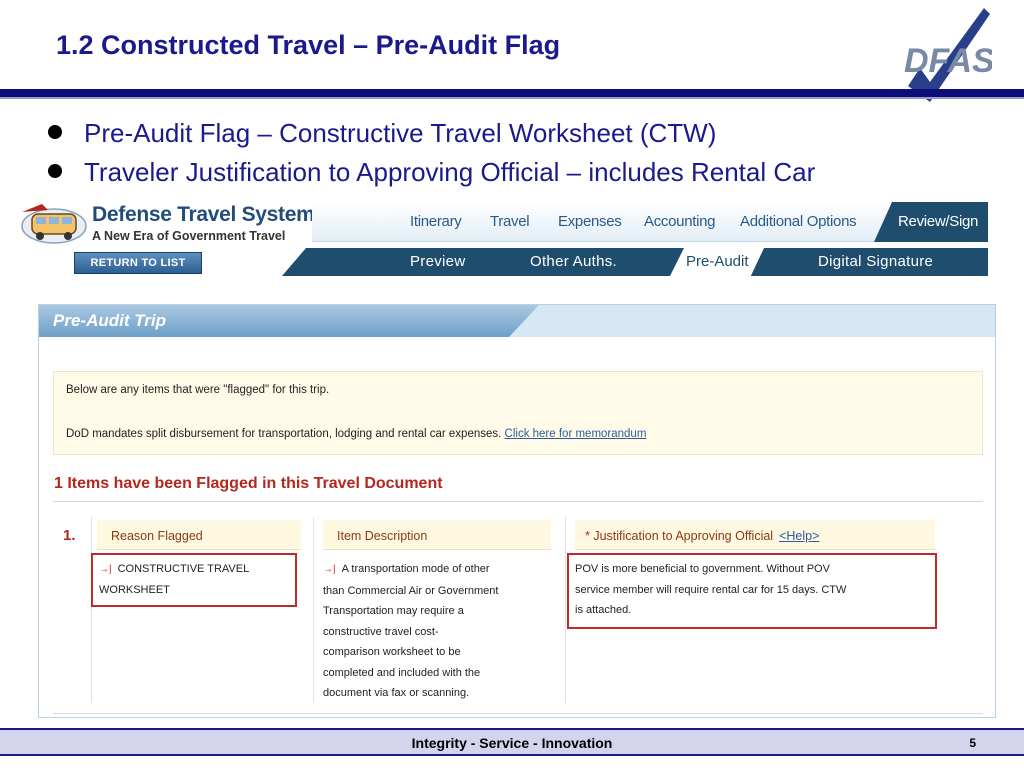  Describe the element at coordinates (199, 535) in the screenshot. I see `column-header-reason: Reason Flagged` at that location.